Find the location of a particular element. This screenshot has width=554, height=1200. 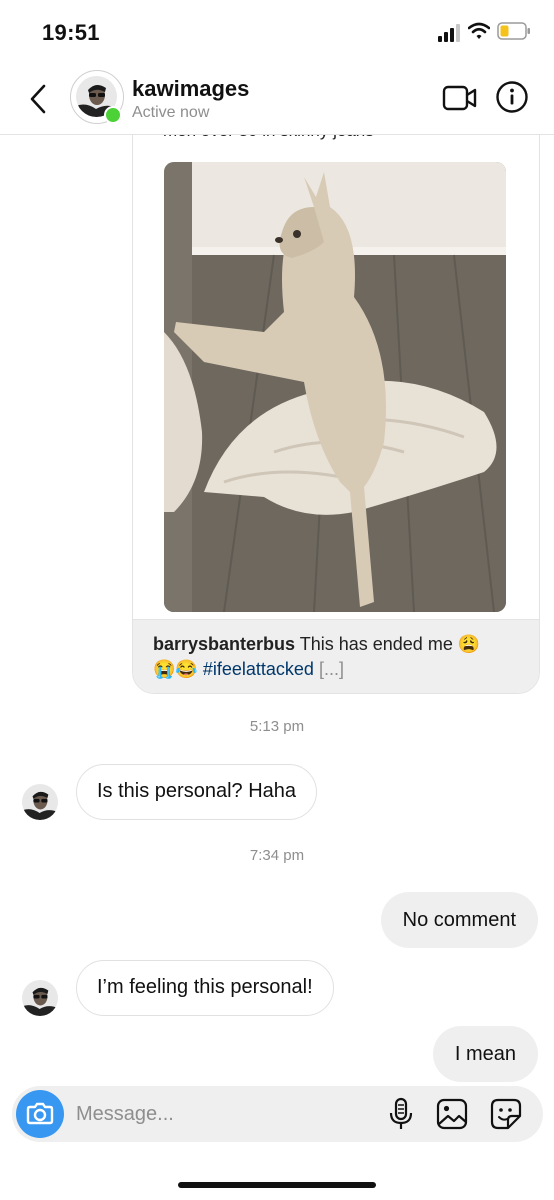

message-timestamp: 5:13 pm is located at coordinates (277, 726).